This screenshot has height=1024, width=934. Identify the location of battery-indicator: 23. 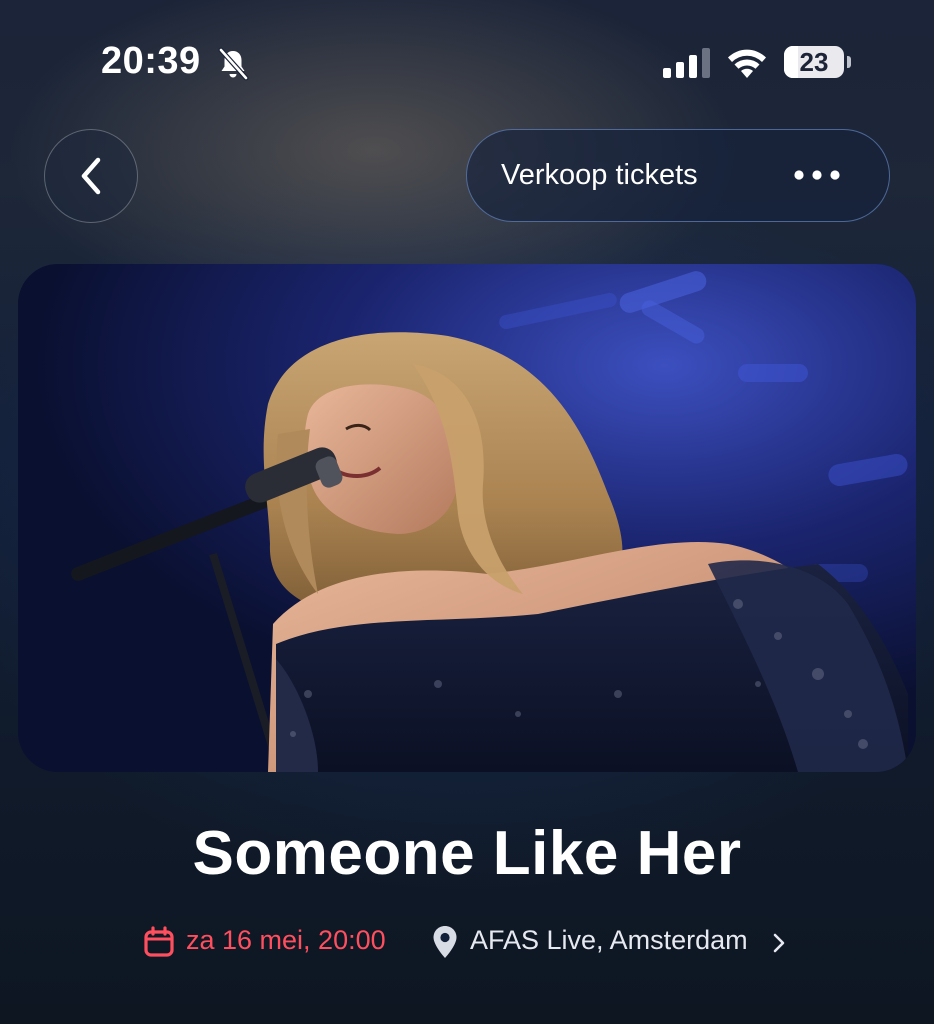
(817, 62).